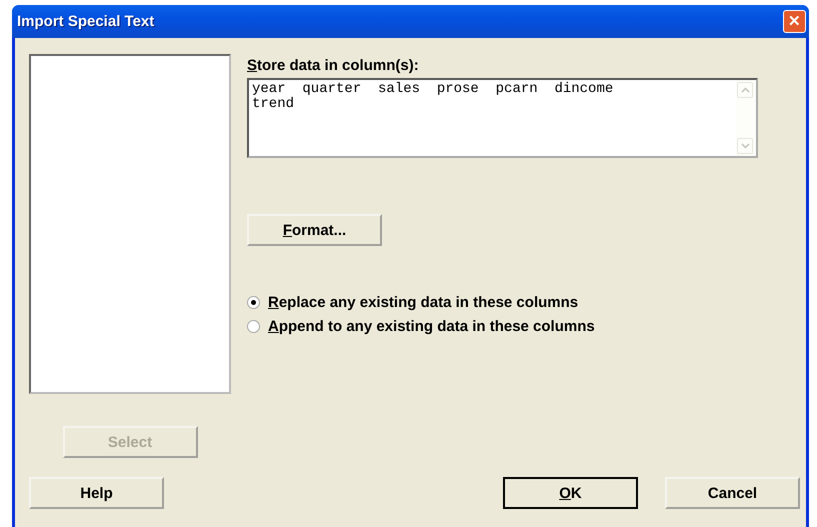  Describe the element at coordinates (423, 302) in the screenshot. I see `radio-label: Replace any existing data in these columns` at that location.